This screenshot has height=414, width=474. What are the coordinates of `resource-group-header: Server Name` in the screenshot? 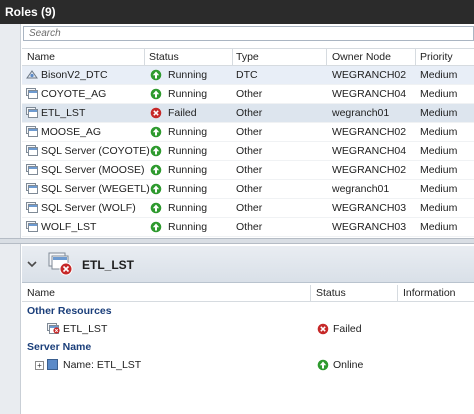 It's located at (248, 347).